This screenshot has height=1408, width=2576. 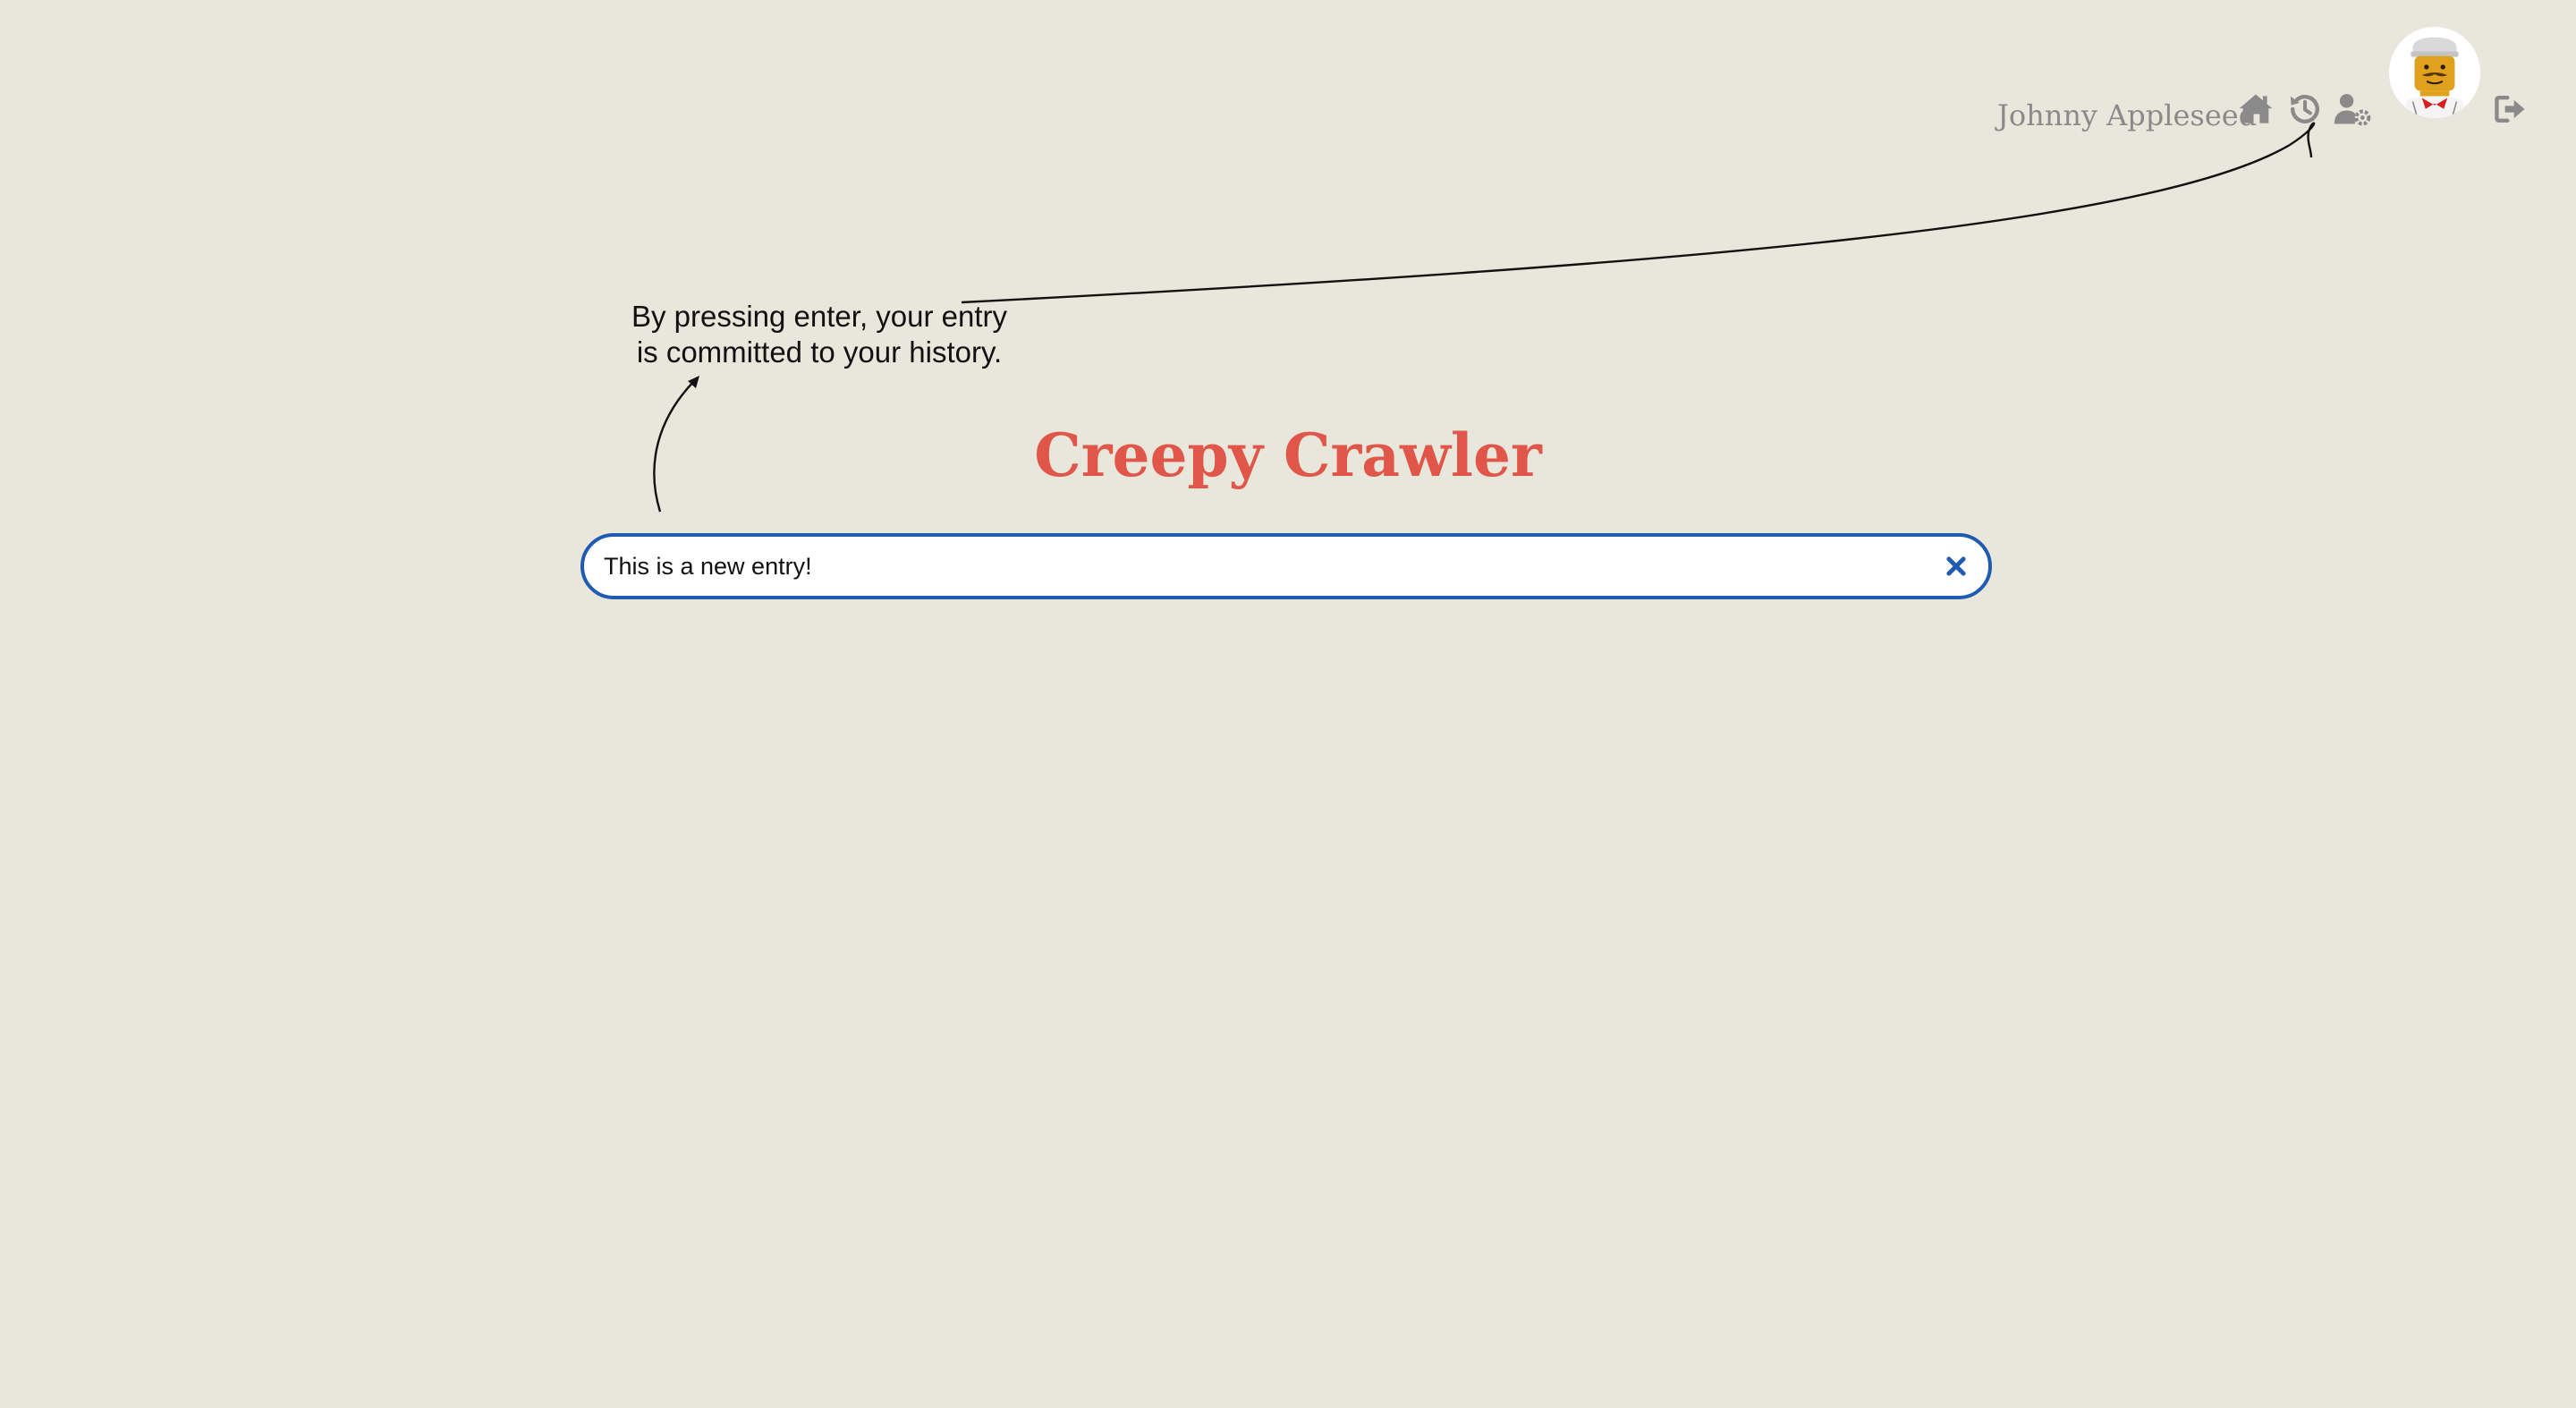 I want to click on avatar, so click(x=2434, y=72).